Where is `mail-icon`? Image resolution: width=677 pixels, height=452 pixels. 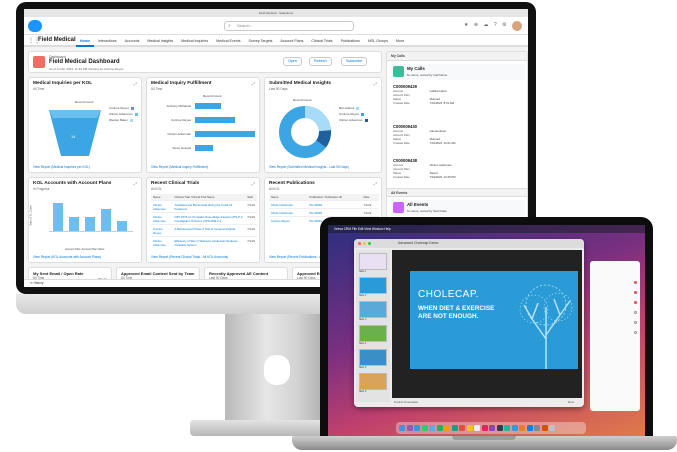 mail-icon is located at coordinates (432, 428).